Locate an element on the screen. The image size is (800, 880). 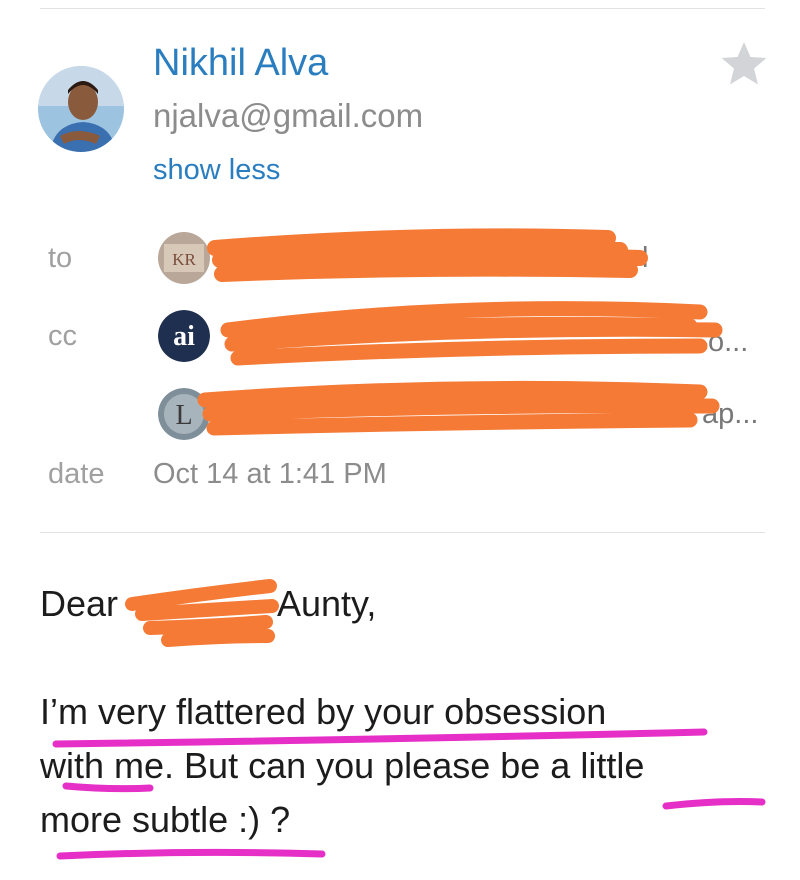
sender-avatar is located at coordinates (81, 109).